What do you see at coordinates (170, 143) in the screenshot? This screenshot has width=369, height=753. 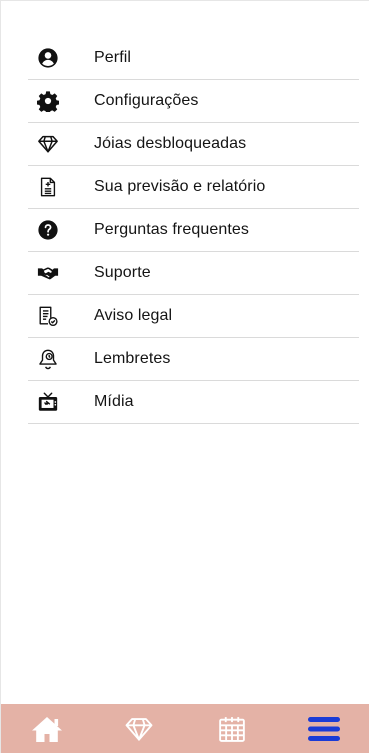 I see `menu-item-label: Jóias desbloqueadas` at bounding box center [170, 143].